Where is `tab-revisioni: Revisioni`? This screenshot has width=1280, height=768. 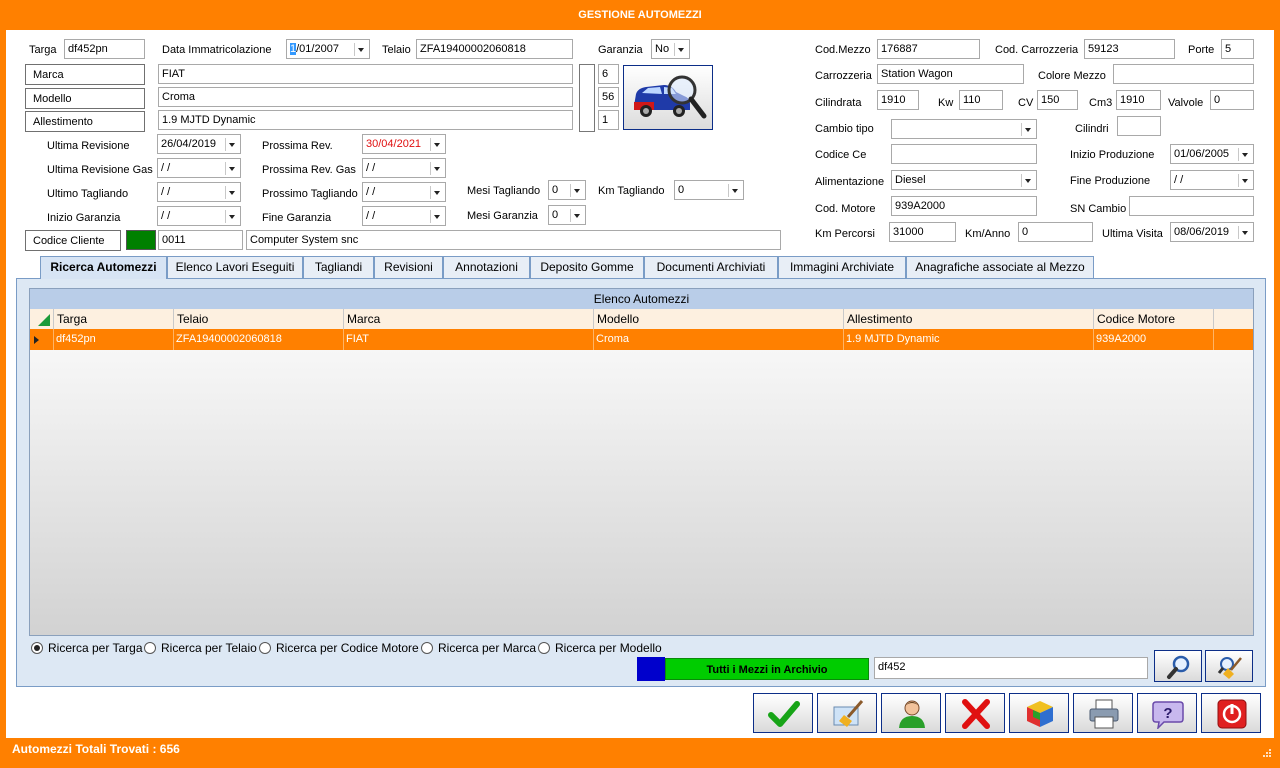
tab-revisioni: Revisioni is located at coordinates (408, 267).